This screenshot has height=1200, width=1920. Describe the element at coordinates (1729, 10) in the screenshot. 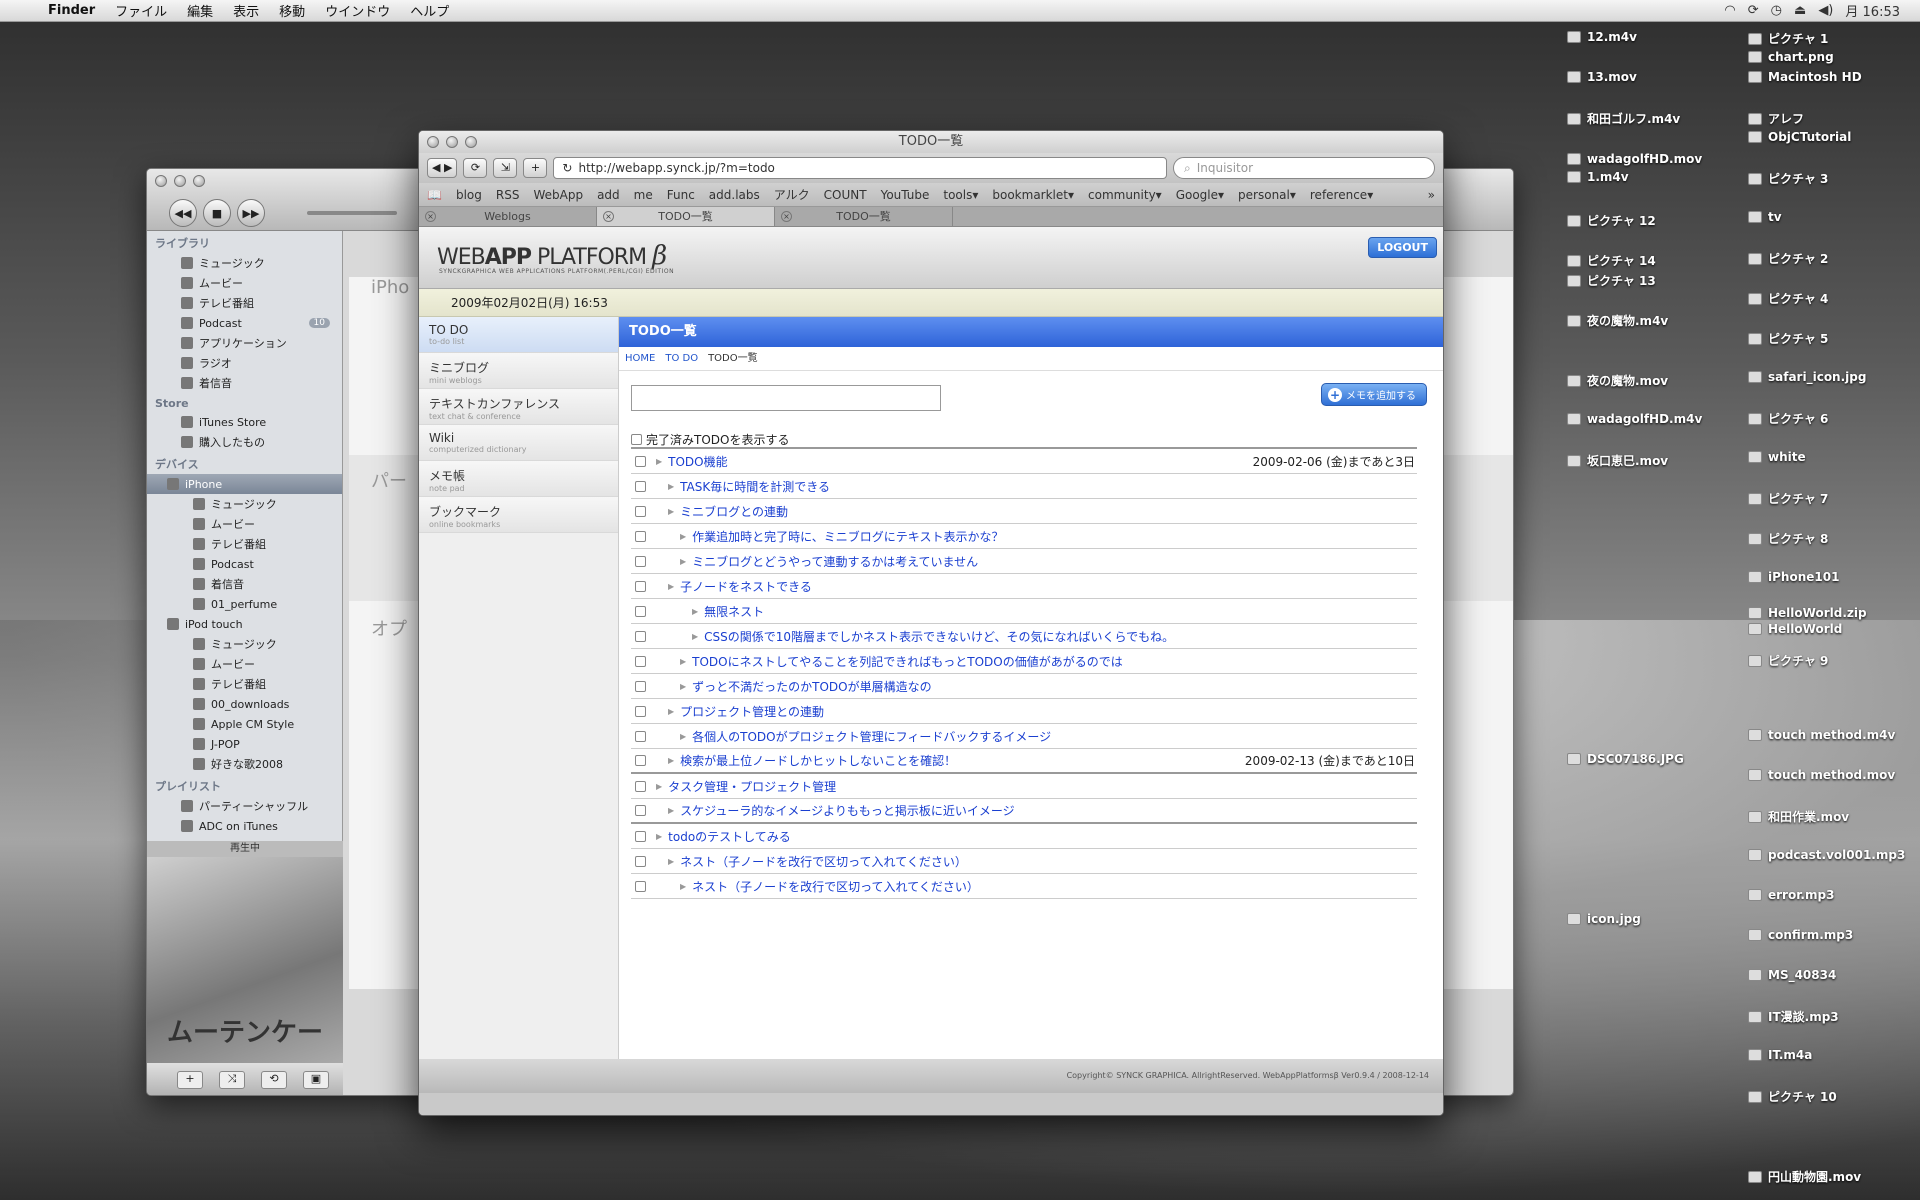

I see `wifi-icon: ◠` at that location.